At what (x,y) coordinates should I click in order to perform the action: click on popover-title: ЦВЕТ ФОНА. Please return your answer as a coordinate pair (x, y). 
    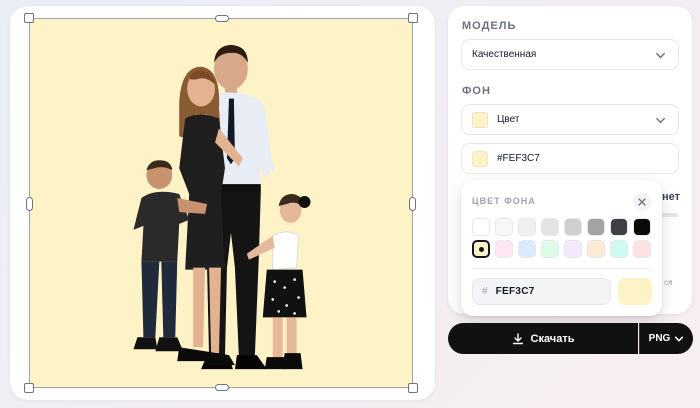
    Looking at the image, I should click on (504, 201).